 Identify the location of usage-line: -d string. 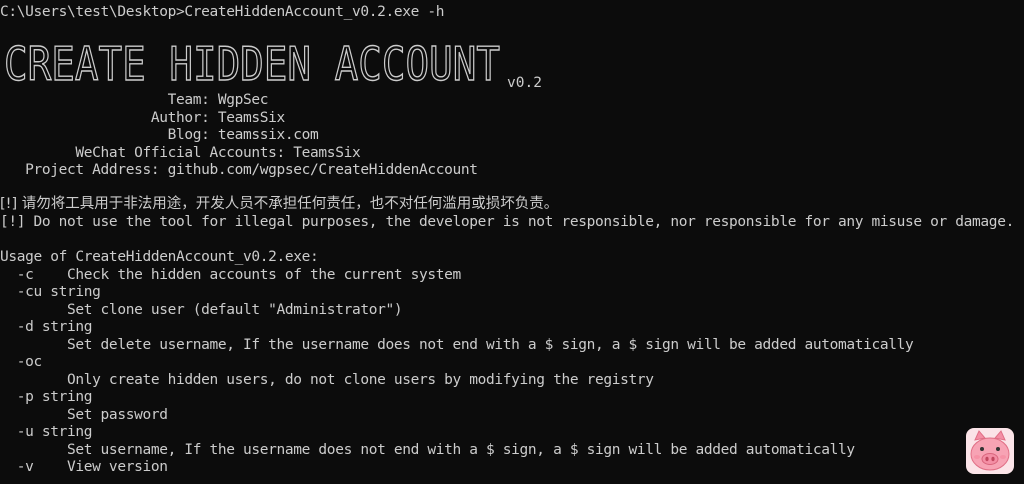
(46, 327).